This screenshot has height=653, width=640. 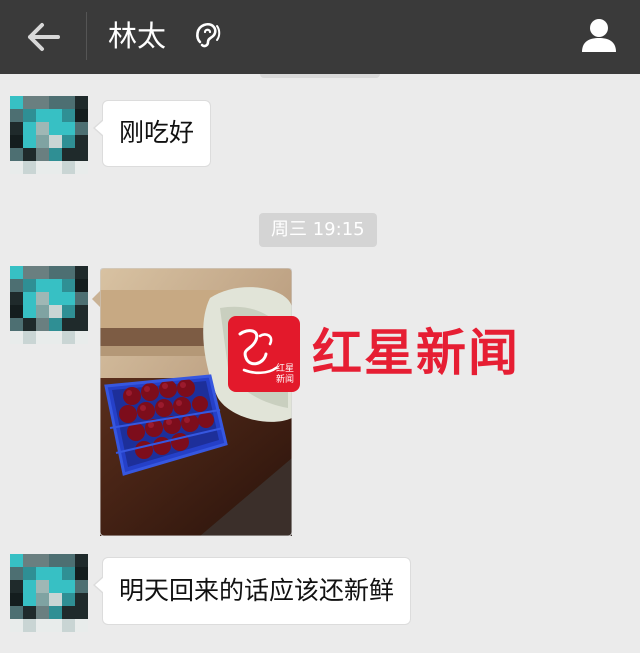 What do you see at coordinates (252, 591) in the screenshot?
I see `message-bubble: 明天回来的话应该还新鲜` at bounding box center [252, 591].